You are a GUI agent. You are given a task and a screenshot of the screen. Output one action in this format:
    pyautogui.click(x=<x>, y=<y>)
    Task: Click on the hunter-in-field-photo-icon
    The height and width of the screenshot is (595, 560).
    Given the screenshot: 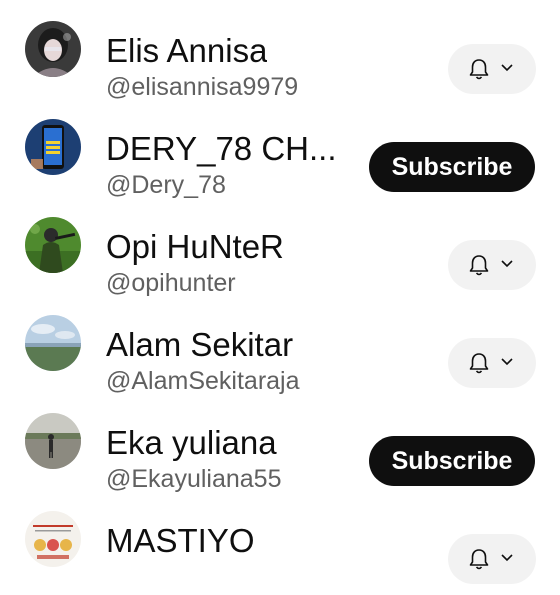 What is the action you would take?
    pyautogui.click(x=53, y=245)
    